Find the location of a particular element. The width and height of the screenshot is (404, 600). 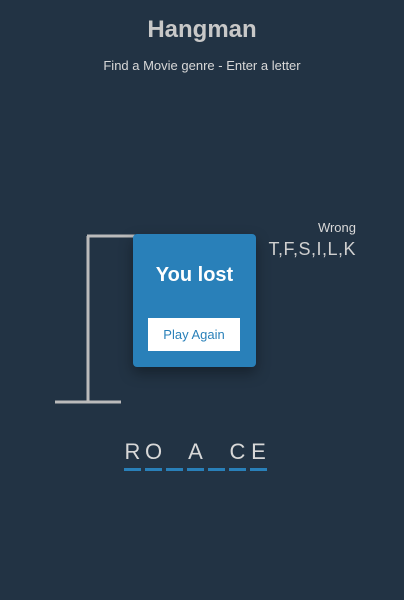

letter-slot: C is located at coordinates (237, 454).